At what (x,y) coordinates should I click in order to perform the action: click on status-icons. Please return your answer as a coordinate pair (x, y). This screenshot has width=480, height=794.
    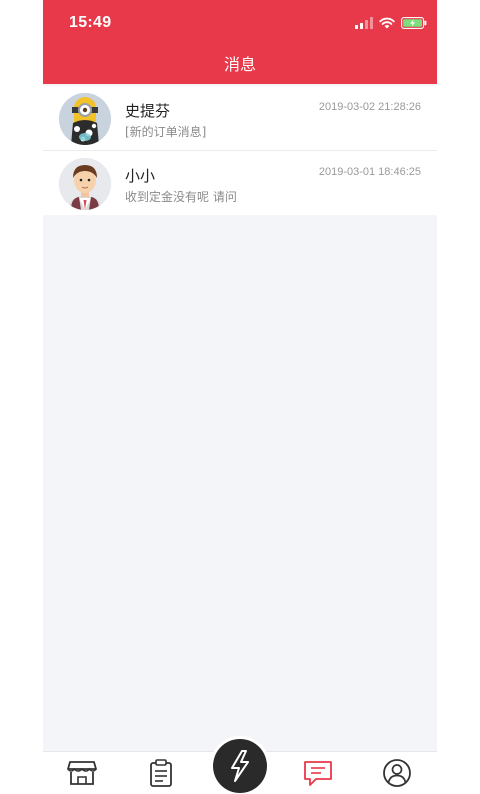
    Looking at the image, I should click on (391, 23).